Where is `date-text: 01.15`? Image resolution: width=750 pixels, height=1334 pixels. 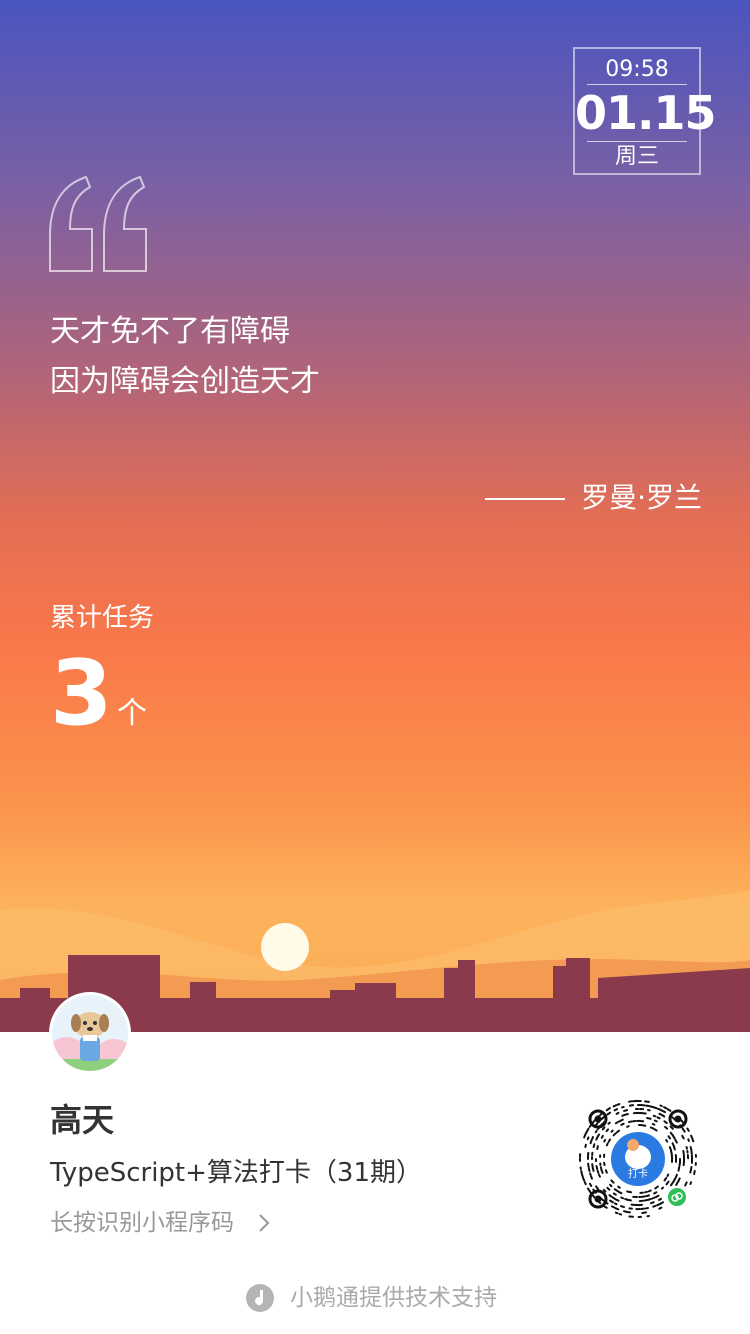
date-text: 01.15 is located at coordinates (646, 113).